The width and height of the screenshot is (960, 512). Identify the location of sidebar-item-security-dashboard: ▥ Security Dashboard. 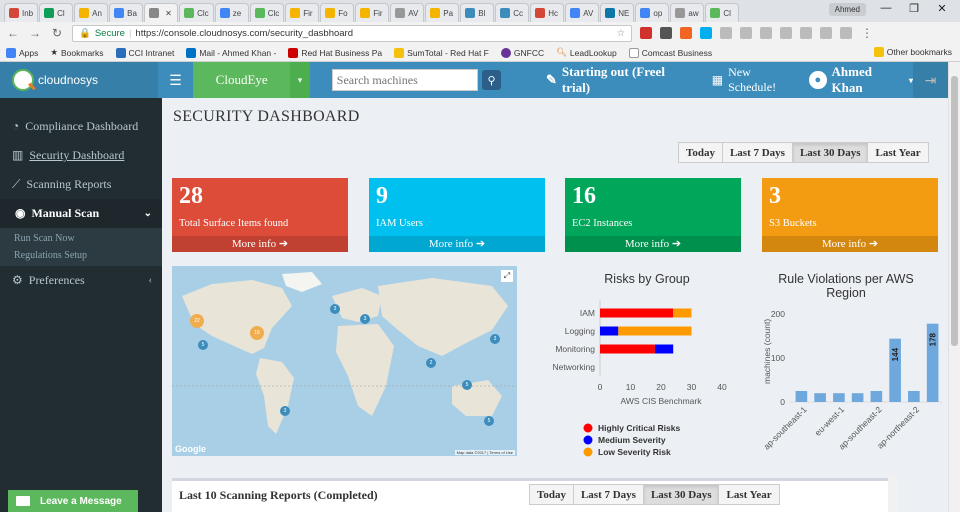
(81, 155).